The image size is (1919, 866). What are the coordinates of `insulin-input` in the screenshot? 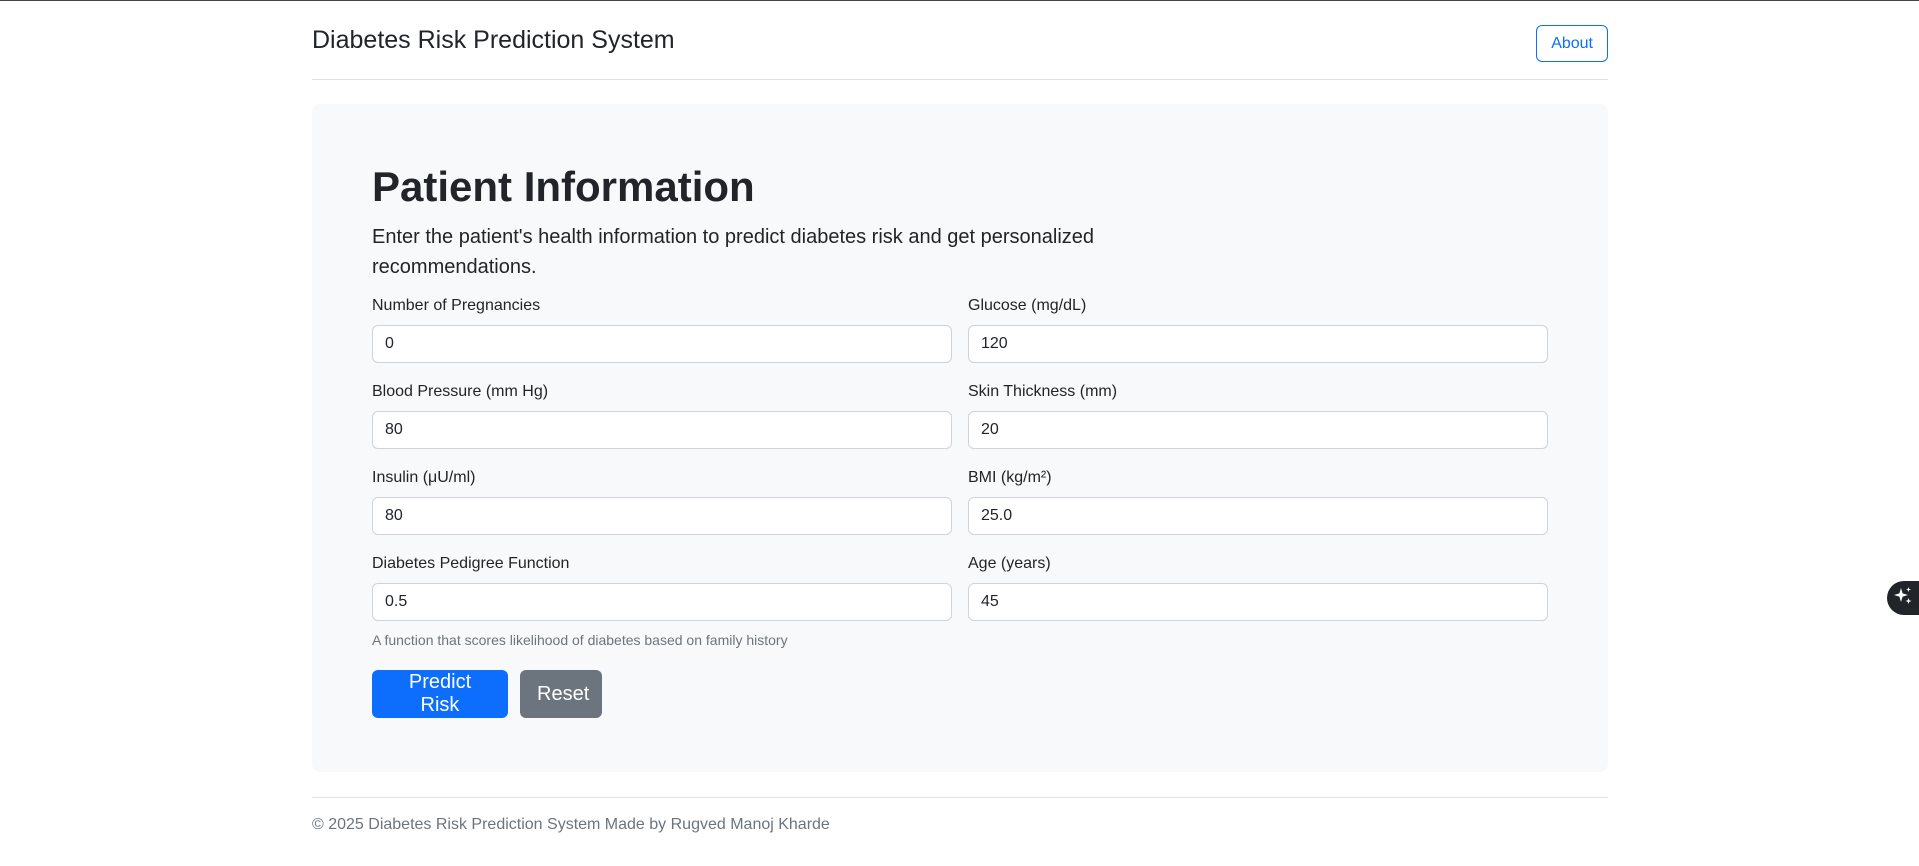 It's located at (662, 516).